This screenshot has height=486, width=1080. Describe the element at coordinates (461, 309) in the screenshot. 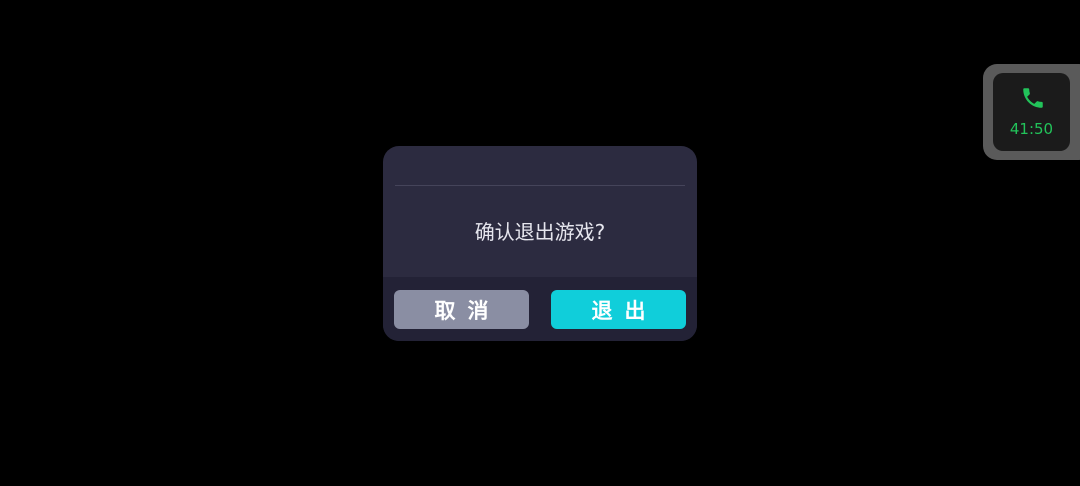

I see `cancel-button: 取消` at that location.